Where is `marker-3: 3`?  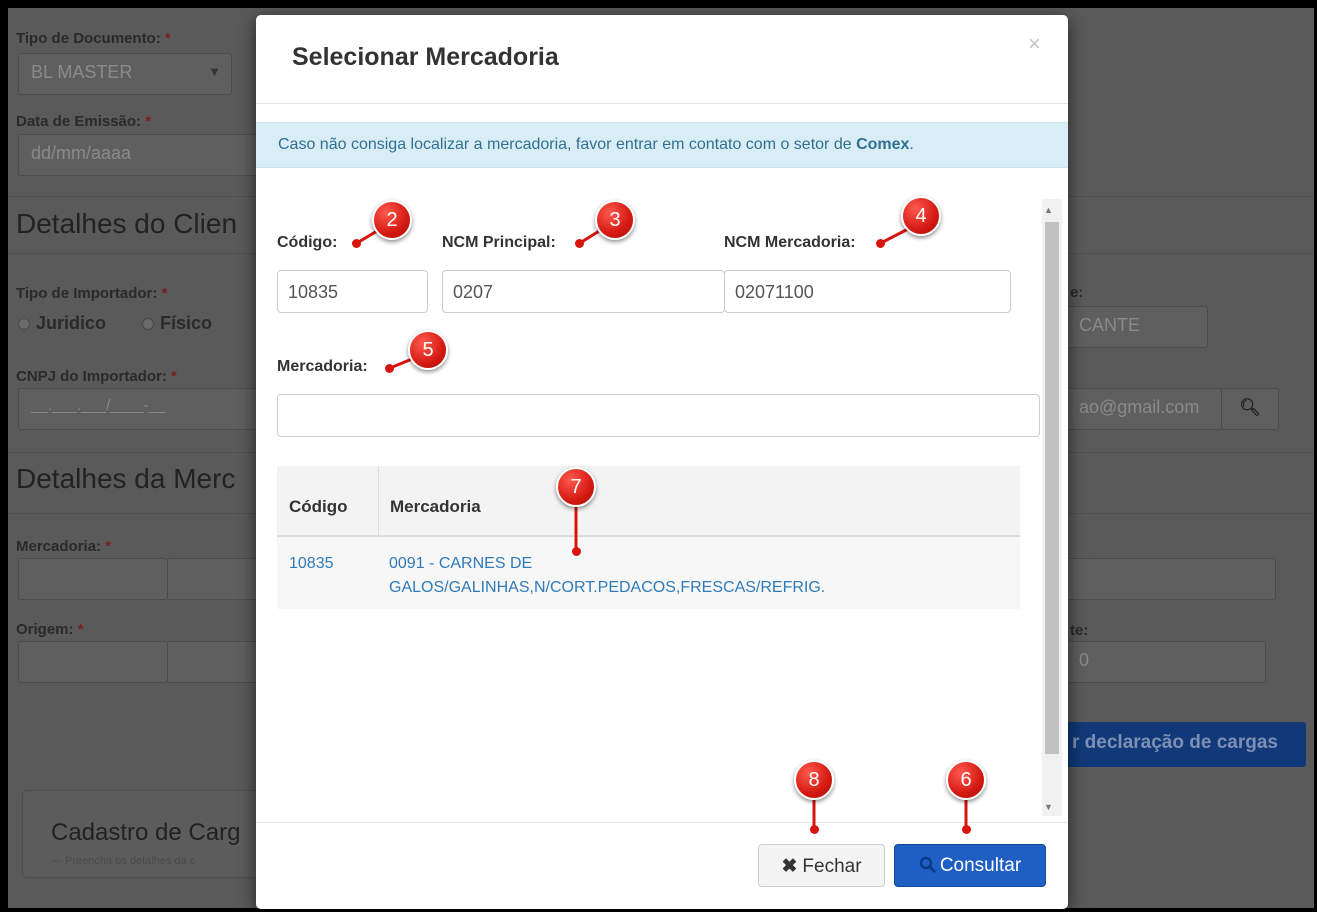 marker-3: 3 is located at coordinates (615, 220).